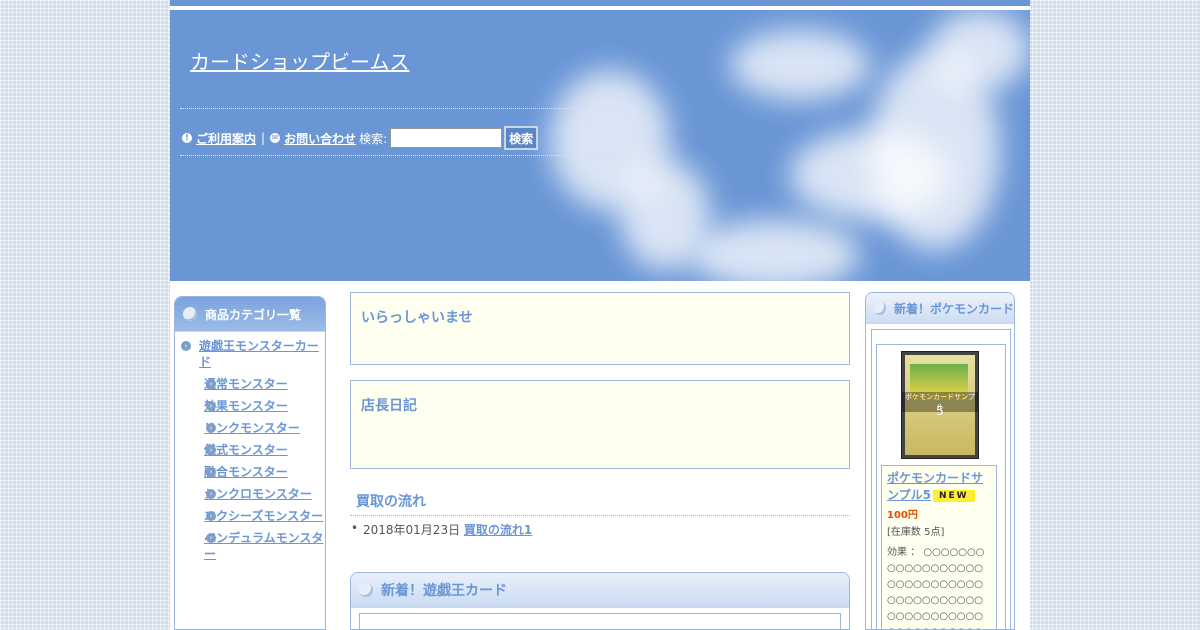  I want to click on welcome-title: いらっしゃいませ, so click(417, 318).